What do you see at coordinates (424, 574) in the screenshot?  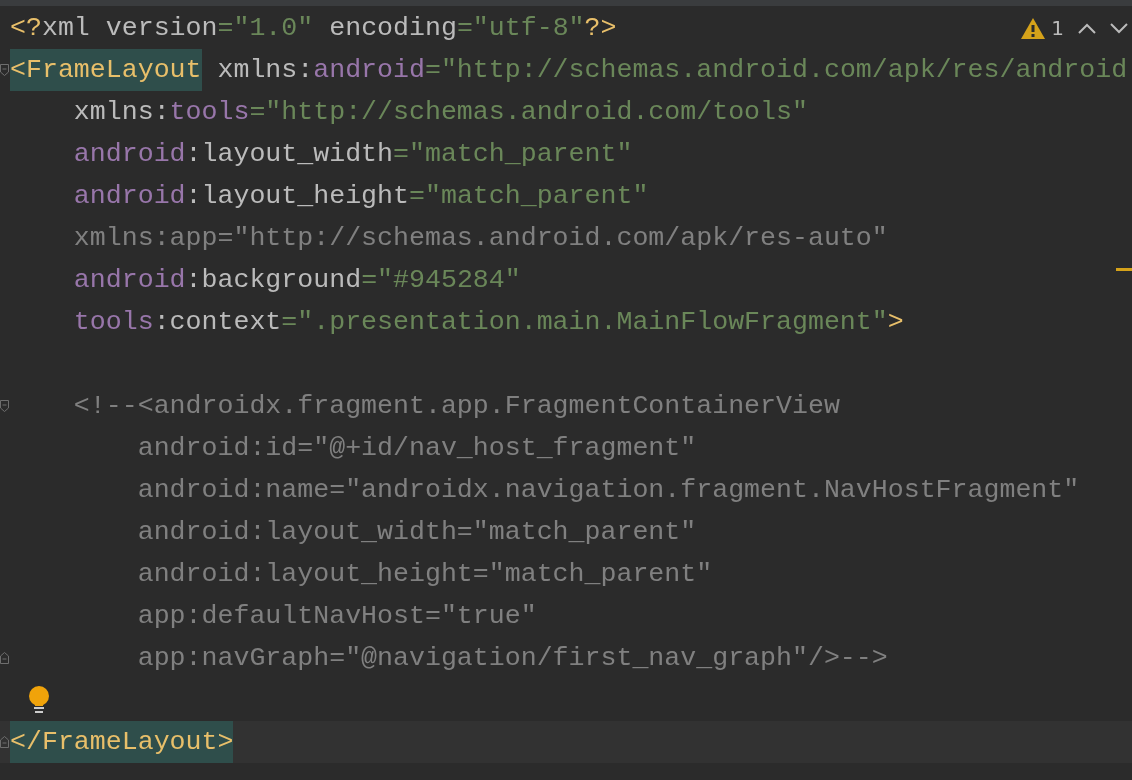 I see `code-comment: android:layout_height="match_parent"` at bounding box center [424, 574].